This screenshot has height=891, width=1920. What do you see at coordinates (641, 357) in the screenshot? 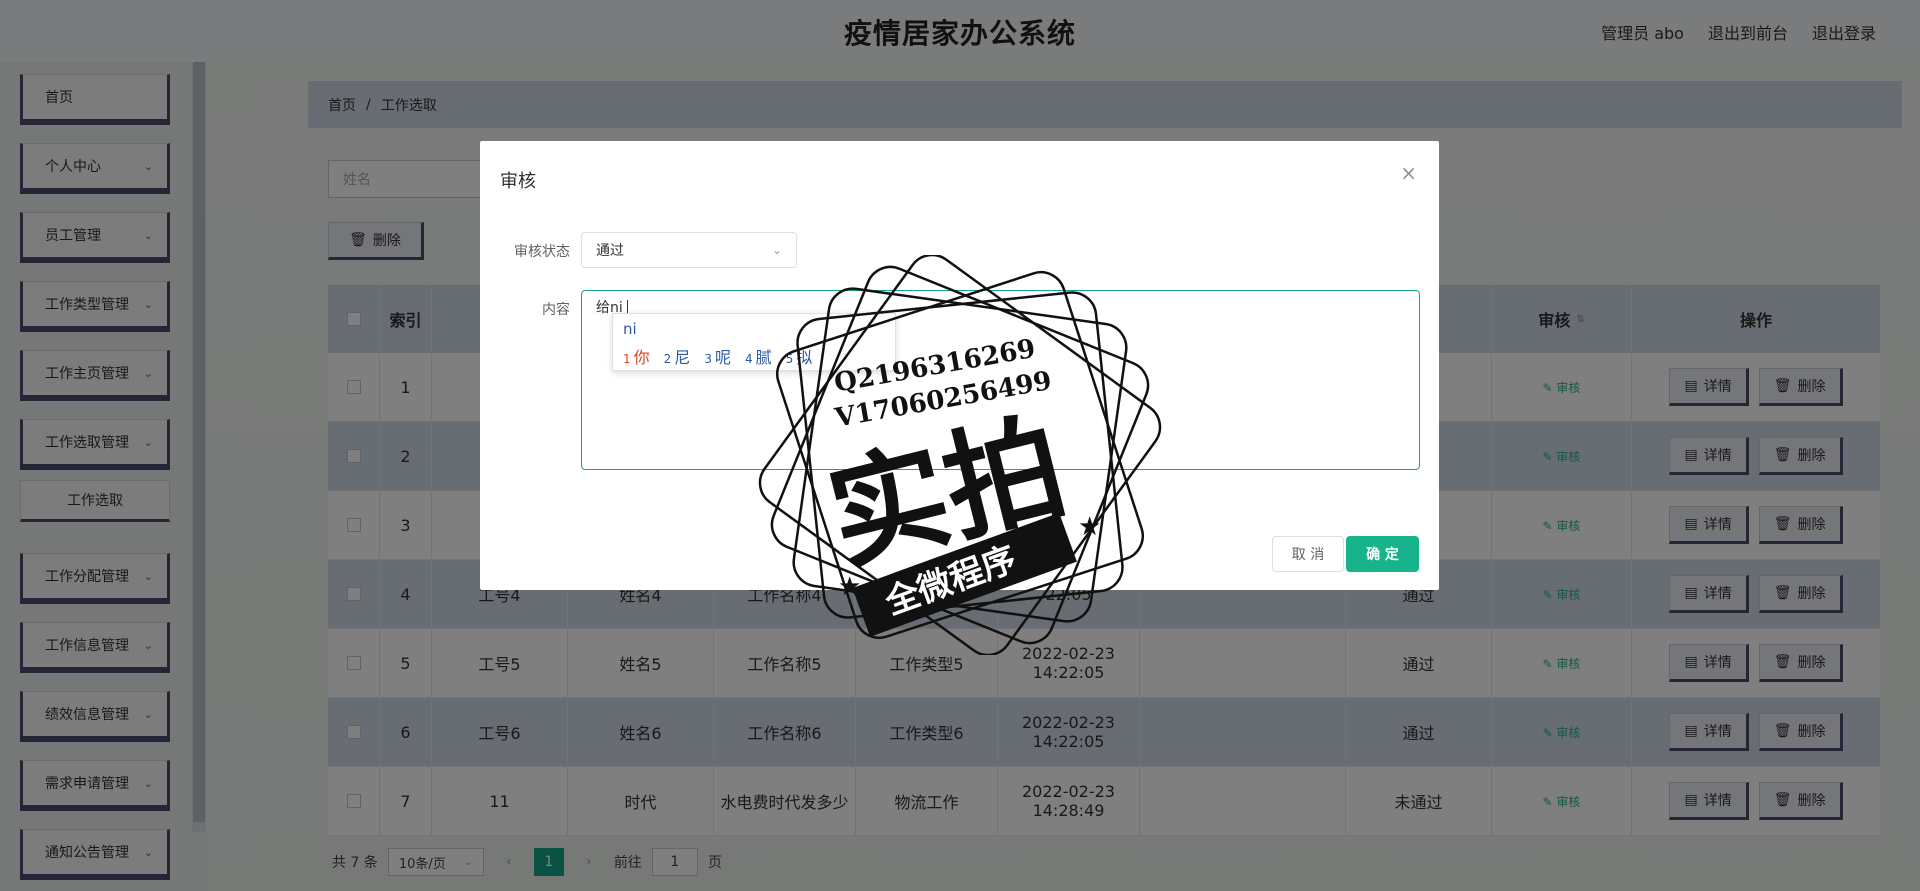
I see `ime-candidate-text: 你` at bounding box center [641, 357].